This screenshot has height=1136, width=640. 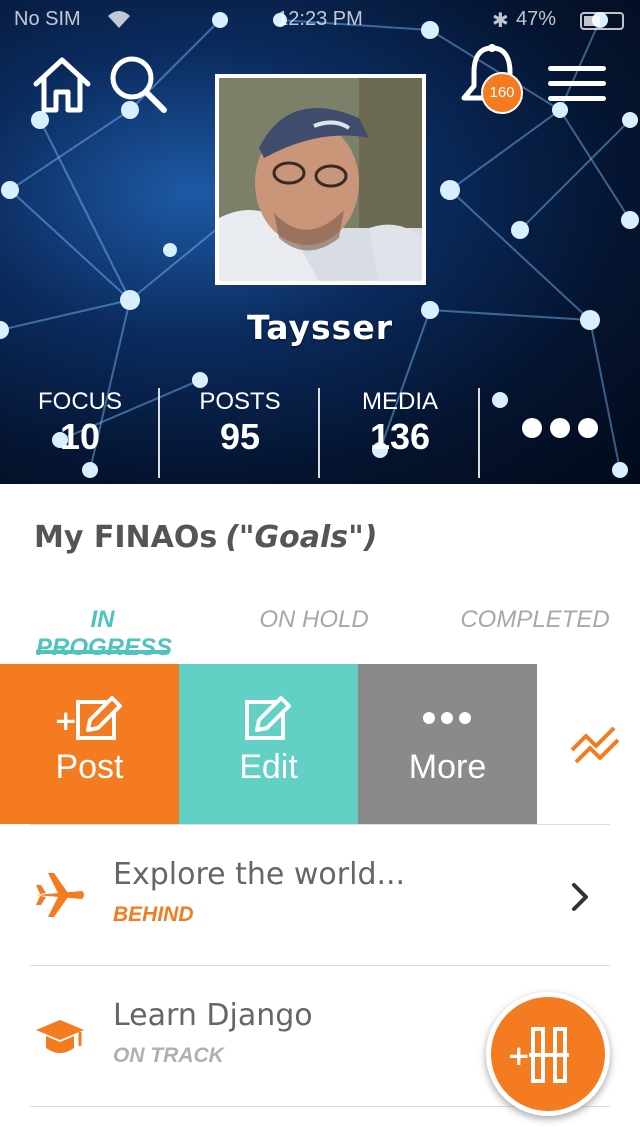 What do you see at coordinates (153, 914) in the screenshot?
I see `goal-status: BEHIND` at bounding box center [153, 914].